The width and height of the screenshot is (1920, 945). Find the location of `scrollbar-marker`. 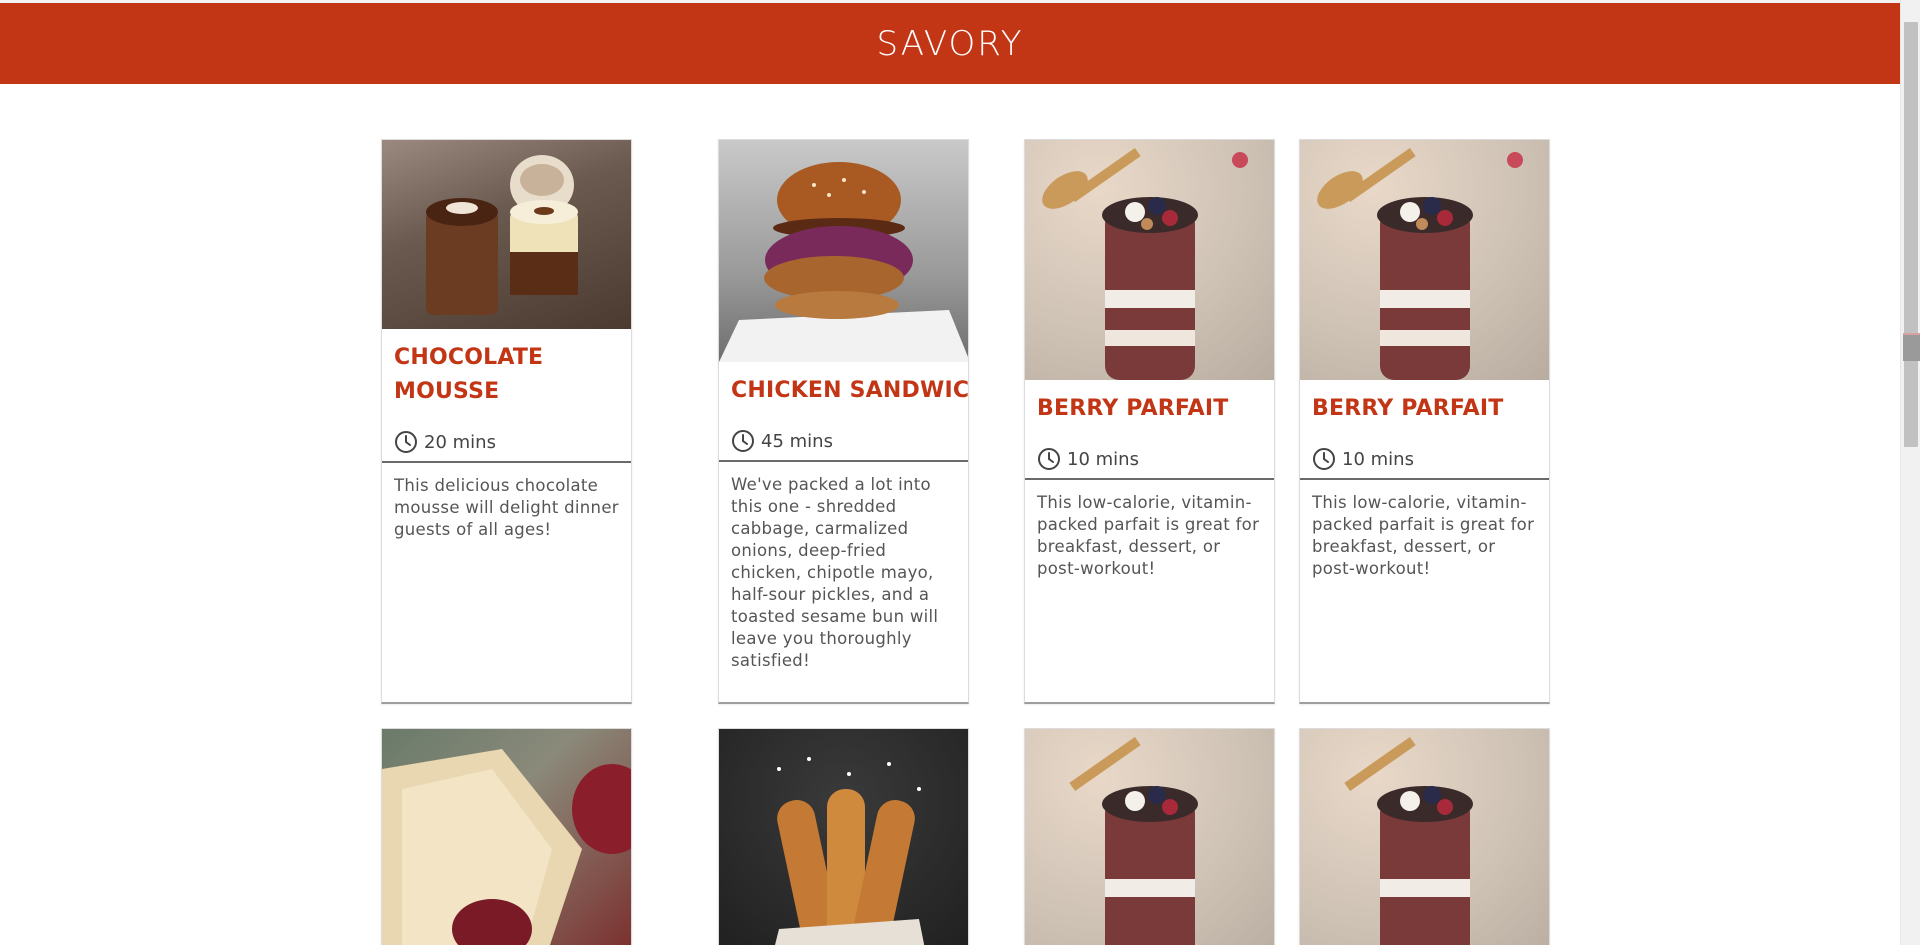

scrollbar-marker is located at coordinates (1911, 347).